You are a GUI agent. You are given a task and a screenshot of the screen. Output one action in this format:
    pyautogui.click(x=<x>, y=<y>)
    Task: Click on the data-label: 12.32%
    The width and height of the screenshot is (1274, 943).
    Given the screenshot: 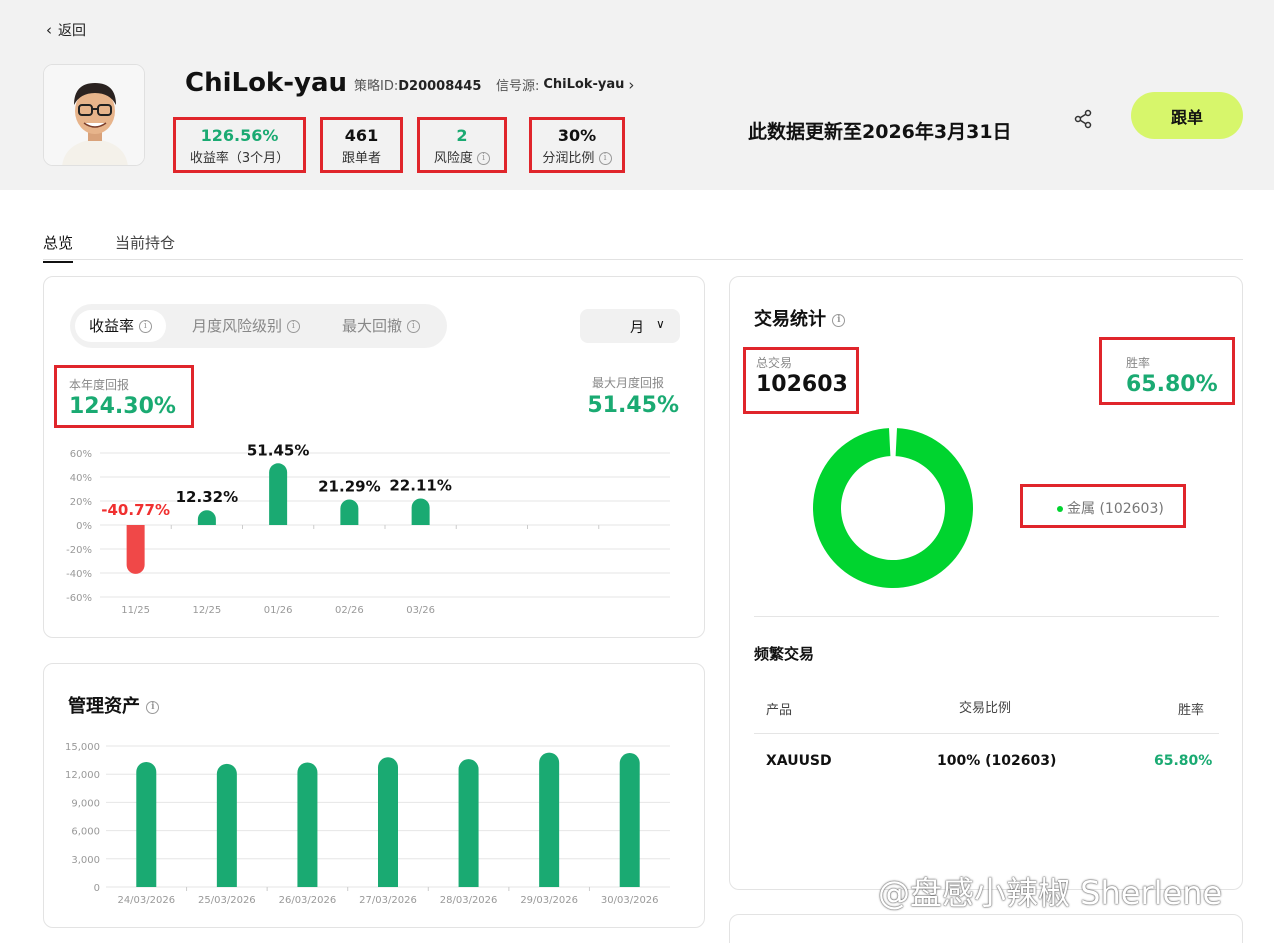 What is the action you would take?
    pyautogui.click(x=207, y=497)
    